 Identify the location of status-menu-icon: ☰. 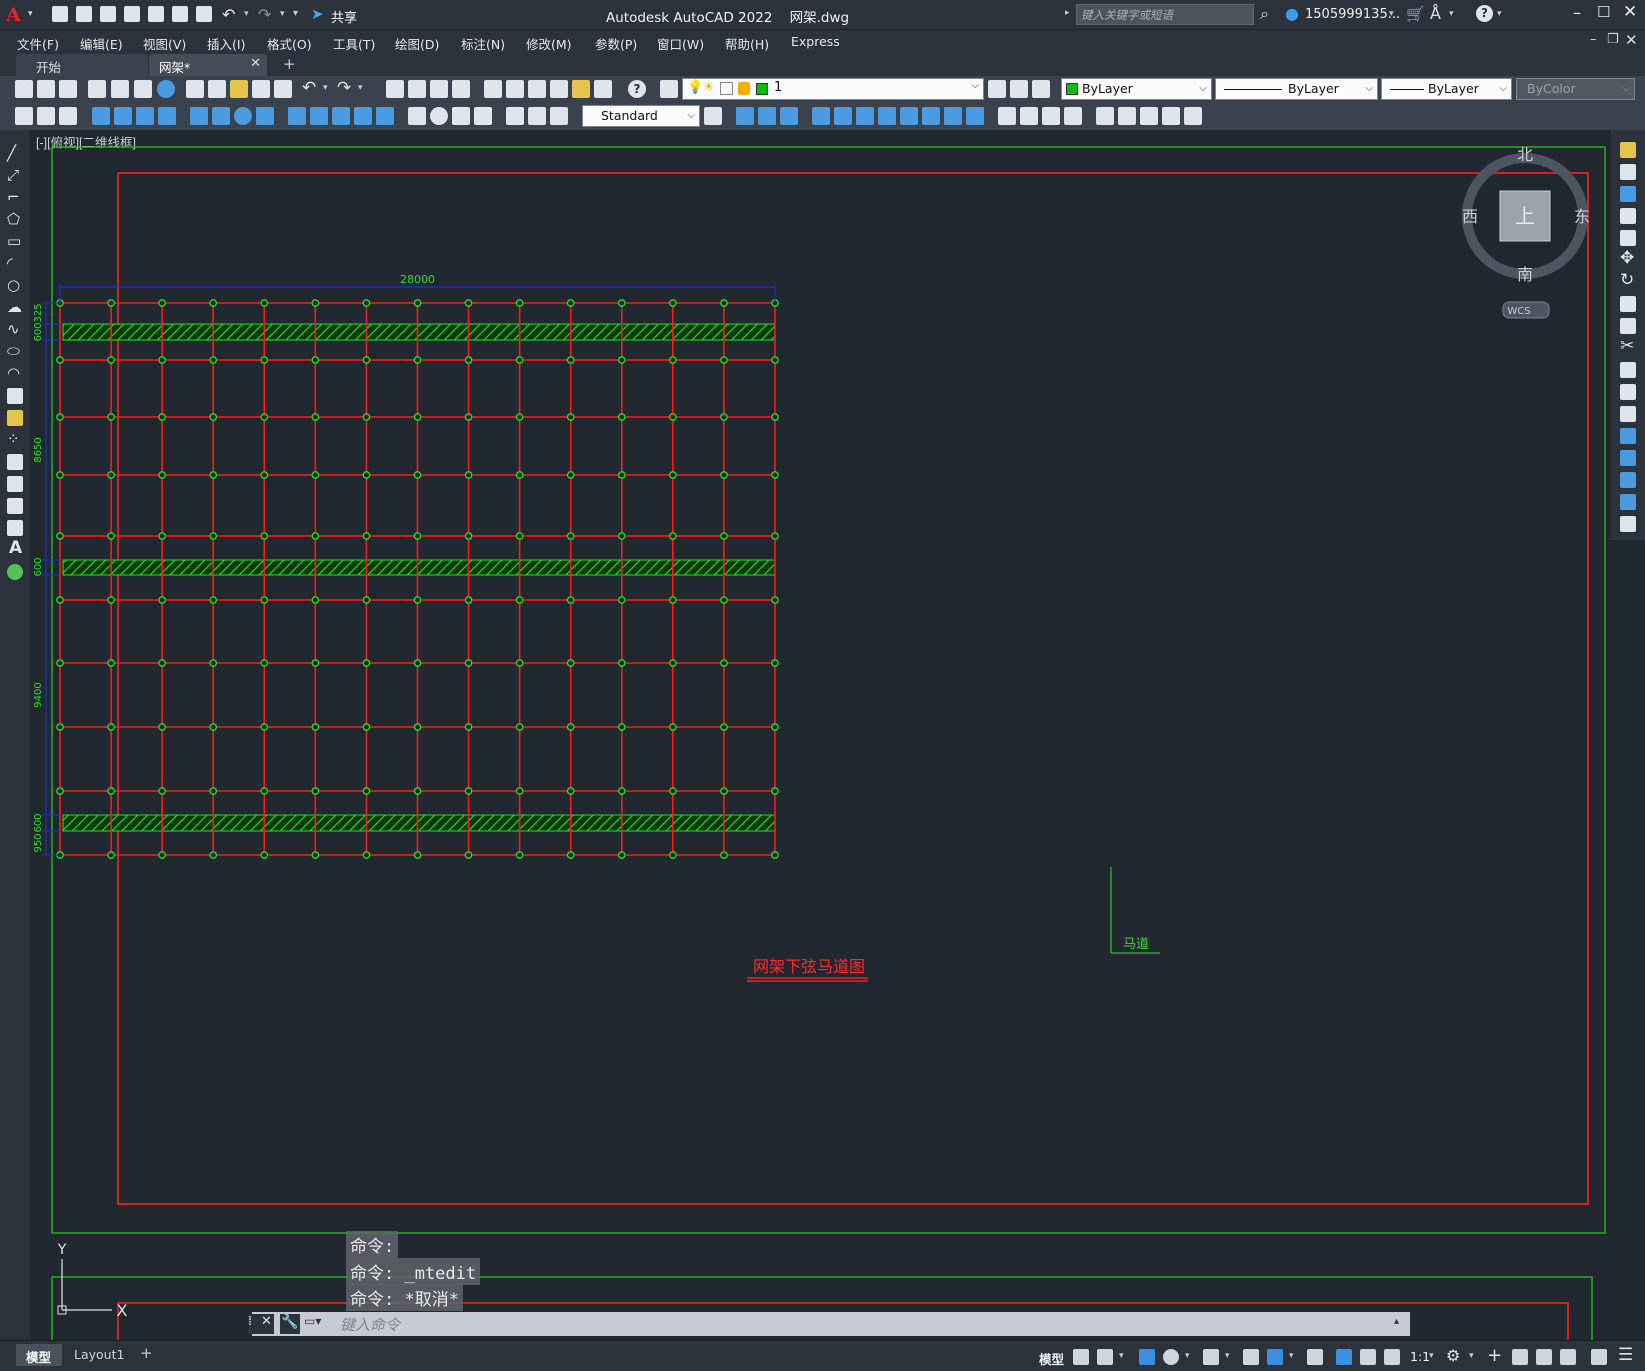
(1625, 1355).